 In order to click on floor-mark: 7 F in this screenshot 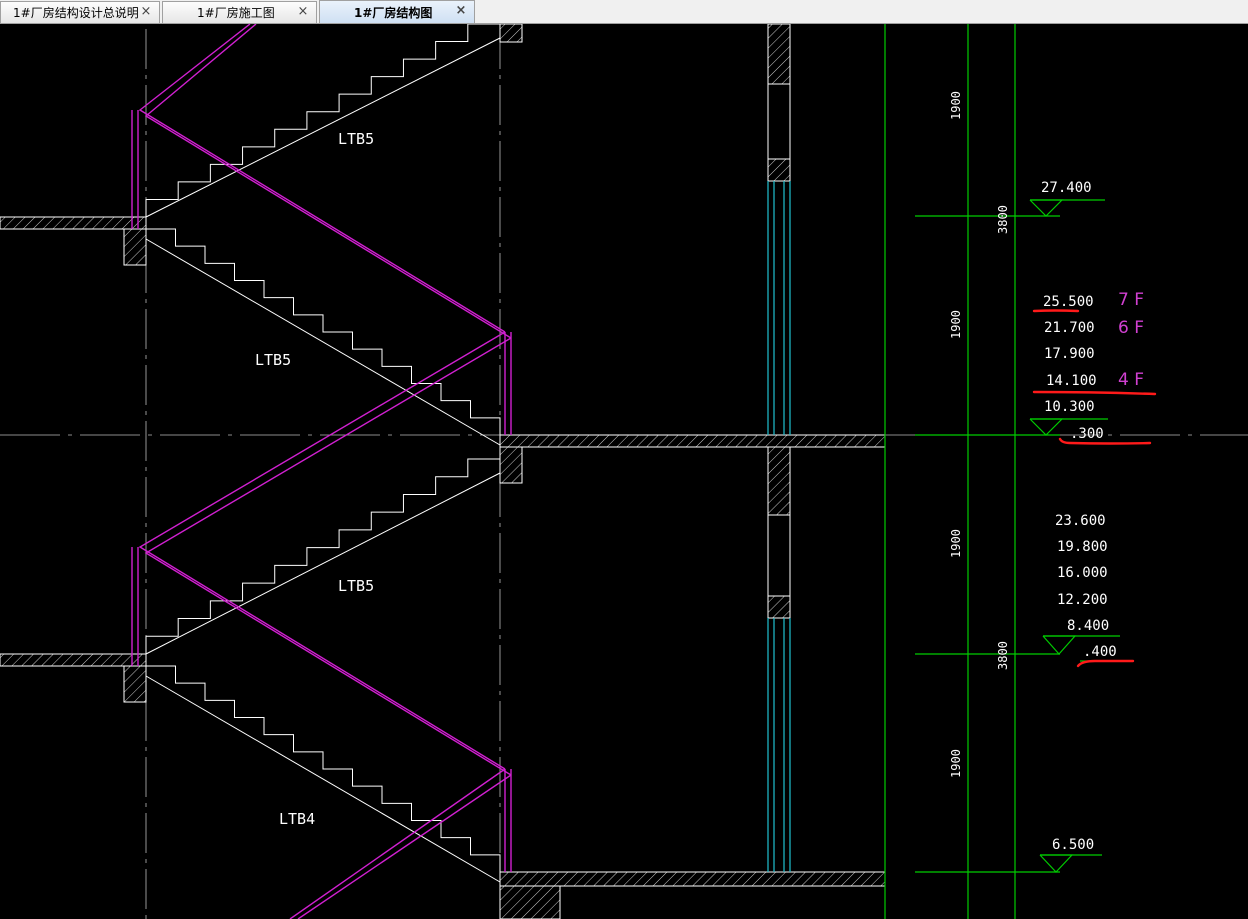, I will do `click(1131, 300)`.